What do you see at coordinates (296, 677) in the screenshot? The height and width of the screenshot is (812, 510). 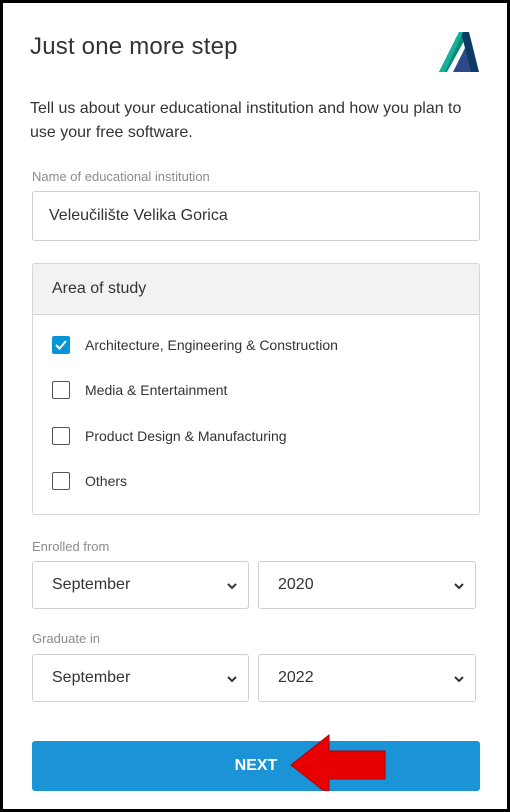 I see `selected-value: 2022` at bounding box center [296, 677].